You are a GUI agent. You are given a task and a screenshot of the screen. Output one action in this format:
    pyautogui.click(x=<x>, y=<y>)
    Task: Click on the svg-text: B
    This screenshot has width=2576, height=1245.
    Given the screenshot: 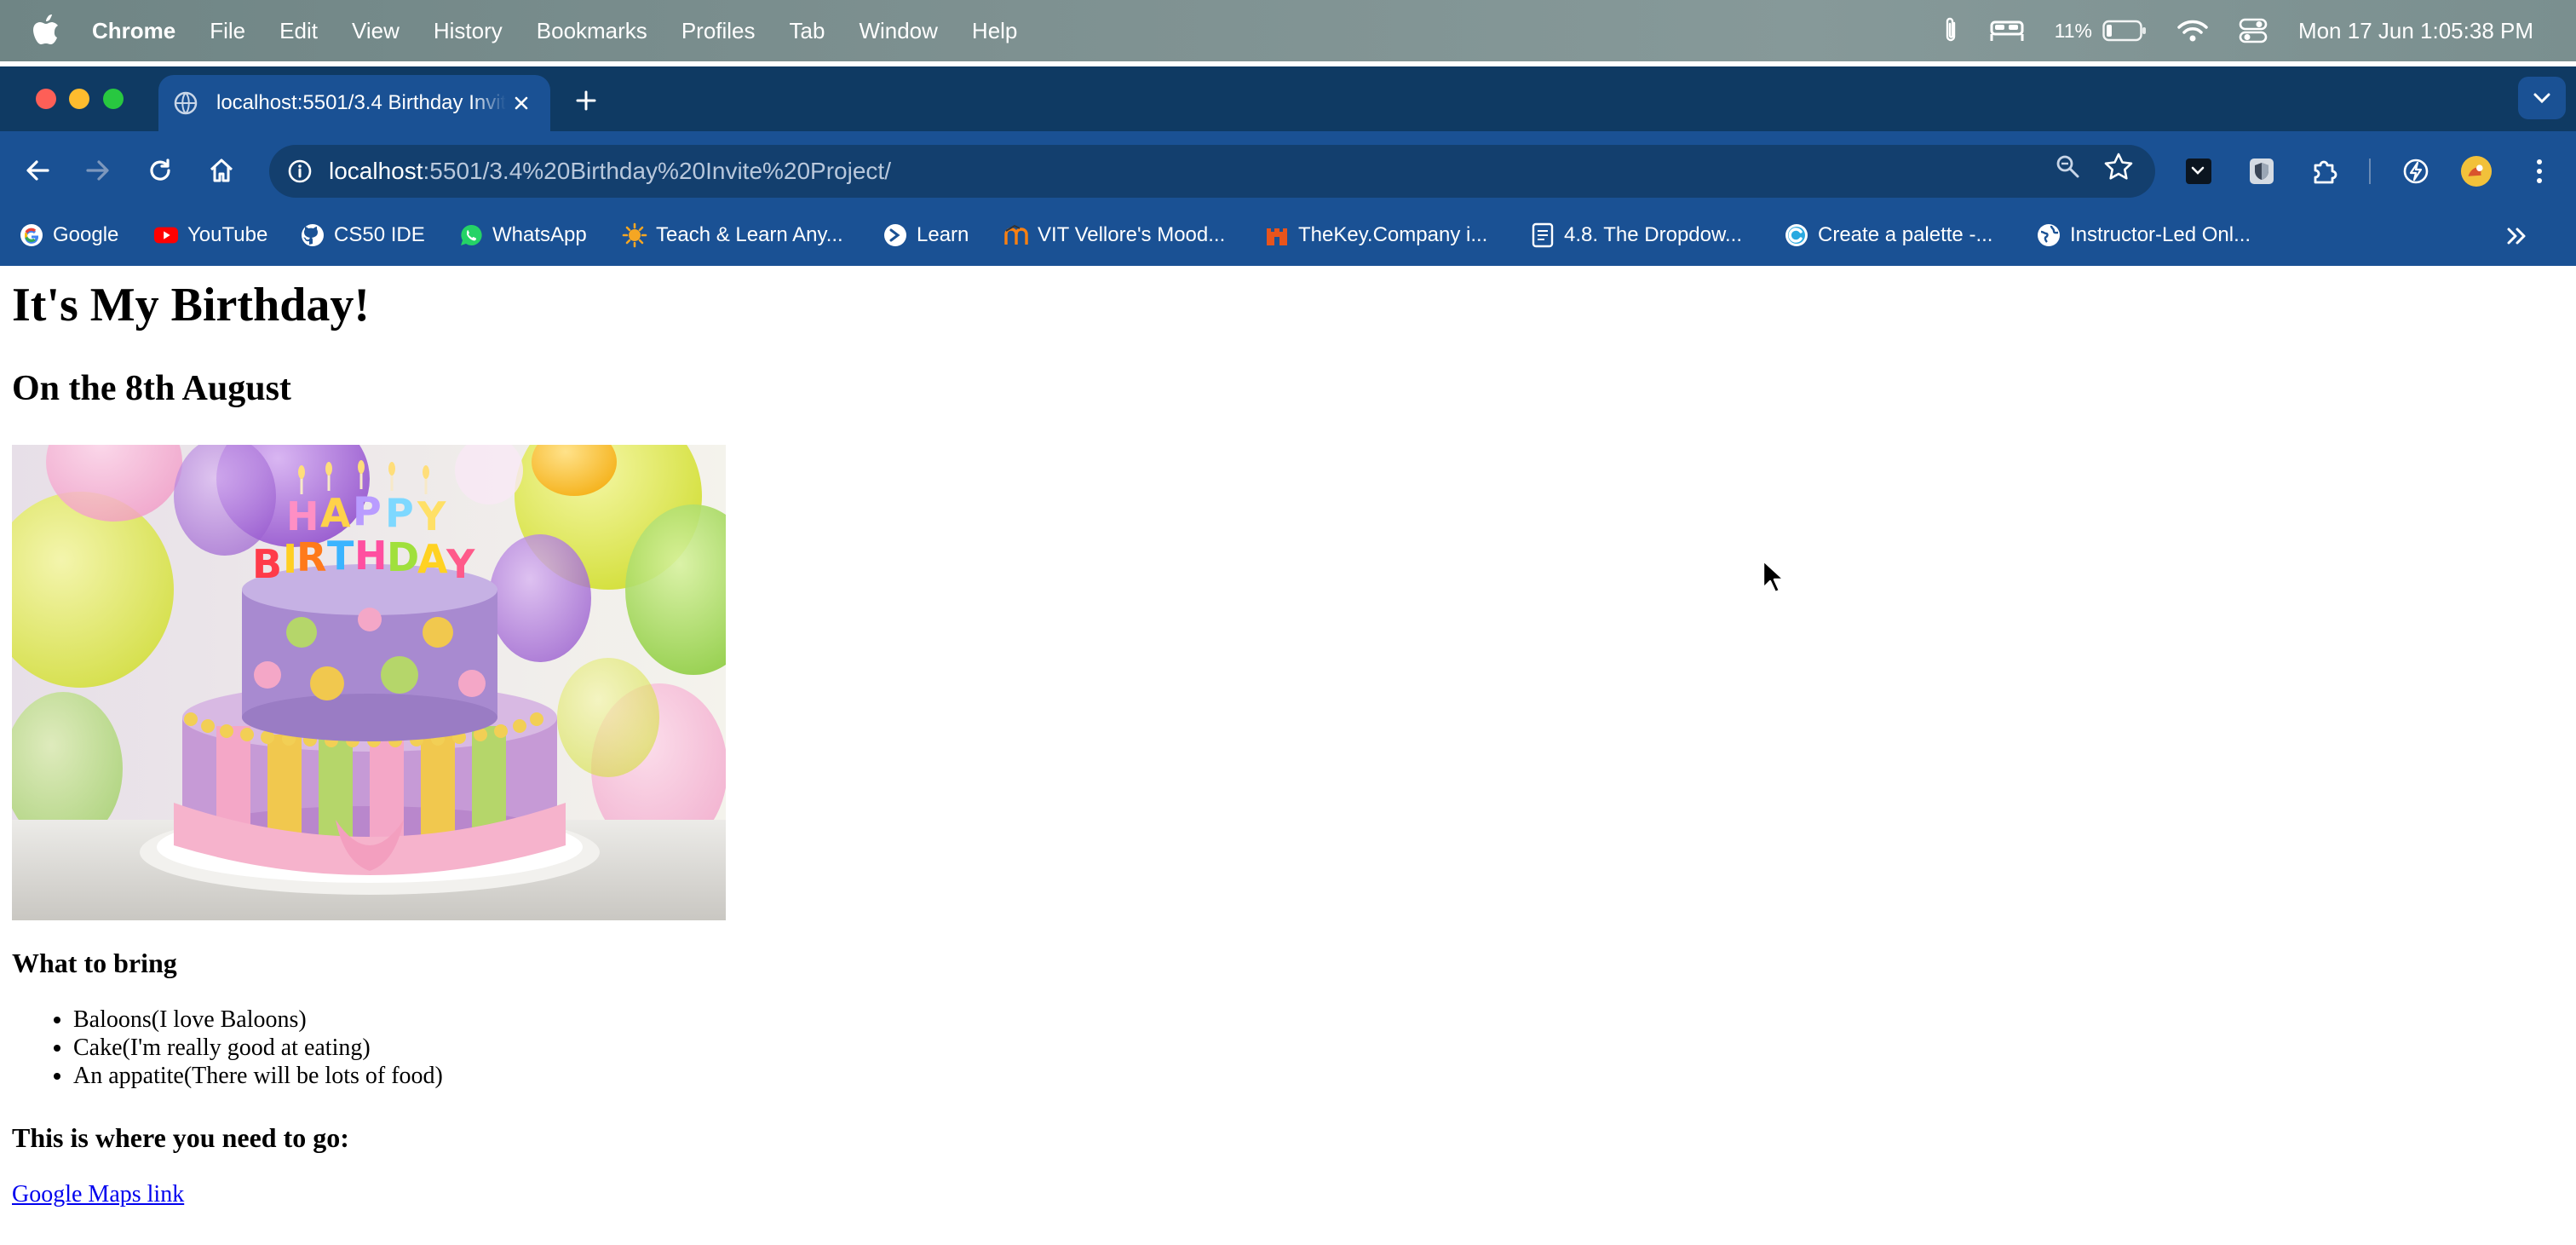 What is the action you would take?
    pyautogui.click(x=267, y=564)
    